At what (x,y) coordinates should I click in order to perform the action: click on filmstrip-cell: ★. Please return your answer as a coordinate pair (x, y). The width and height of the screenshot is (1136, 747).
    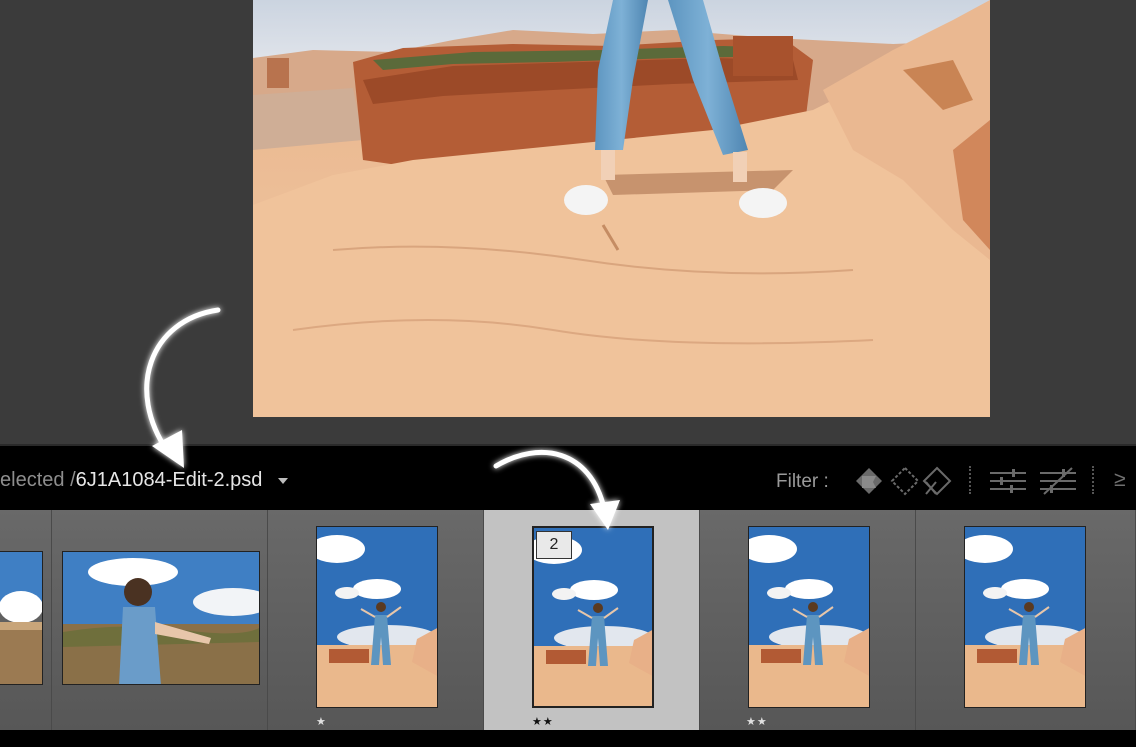
    Looking at the image, I should click on (376, 620).